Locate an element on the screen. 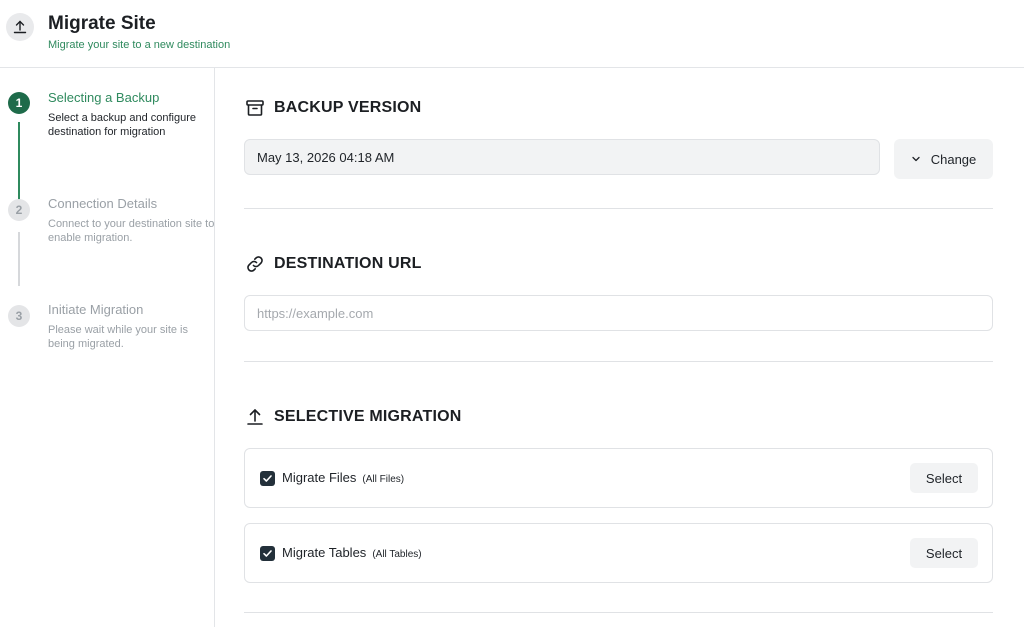 The image size is (1024, 627). section-title: BACKUP VERSION is located at coordinates (348, 107).